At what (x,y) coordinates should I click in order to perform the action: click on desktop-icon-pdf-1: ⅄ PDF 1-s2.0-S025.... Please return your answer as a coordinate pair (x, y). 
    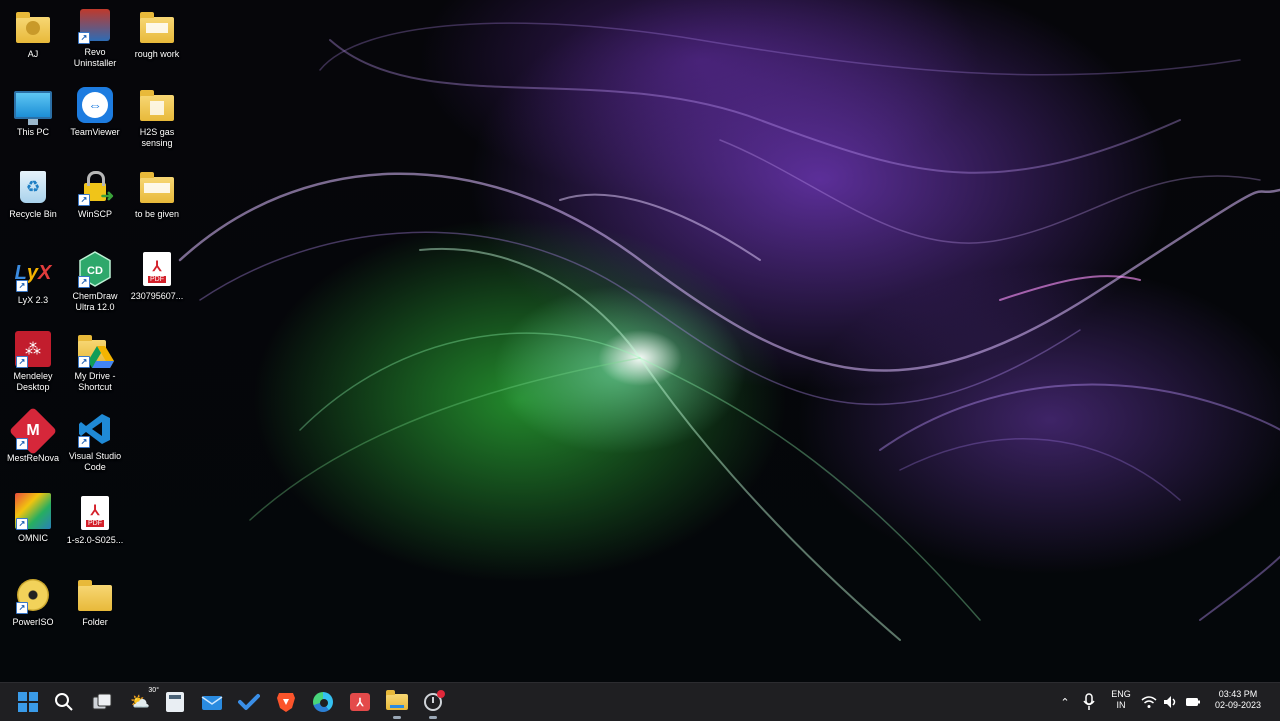
    Looking at the image, I should click on (95, 520).